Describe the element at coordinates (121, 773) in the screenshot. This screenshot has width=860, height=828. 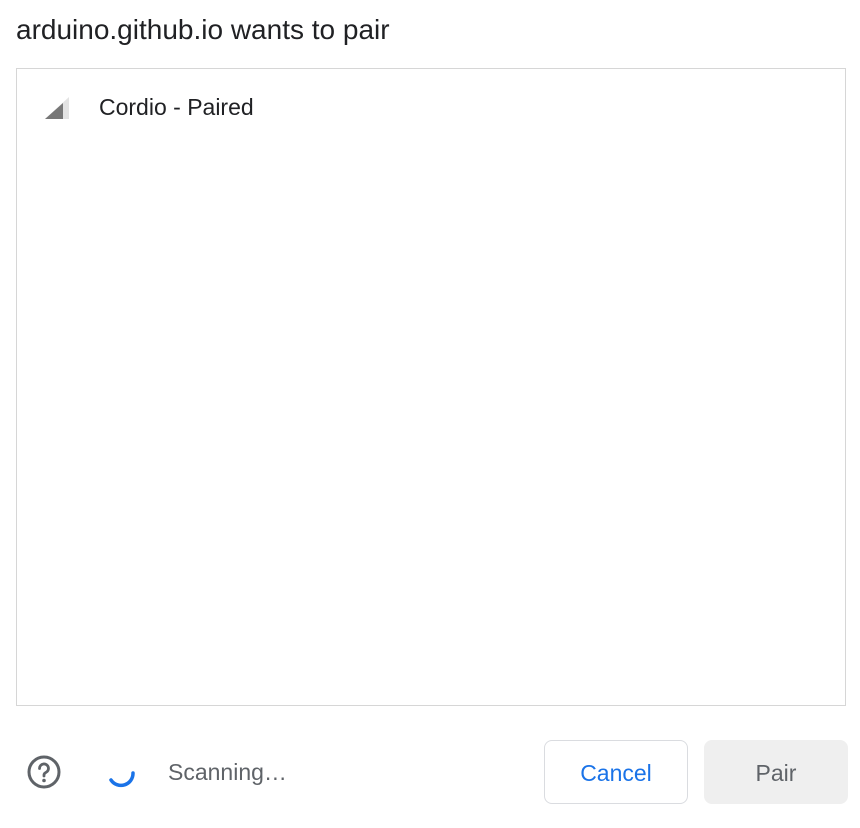
I see `loading-spinner-icon` at that location.